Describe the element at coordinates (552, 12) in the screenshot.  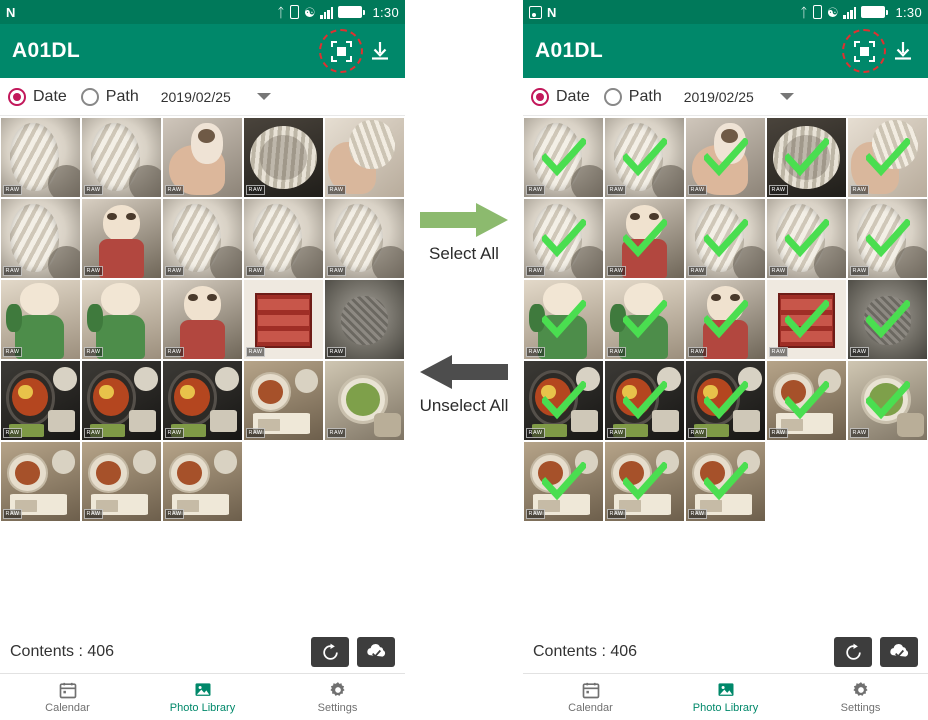
I see `n-icon: N` at that location.